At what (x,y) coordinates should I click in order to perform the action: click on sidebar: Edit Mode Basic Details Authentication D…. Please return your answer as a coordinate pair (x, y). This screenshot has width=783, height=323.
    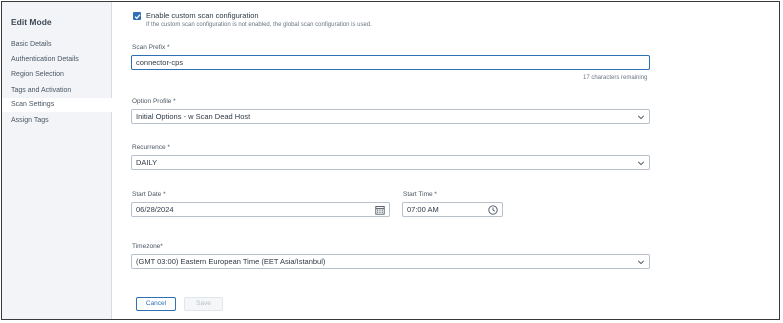
    Looking at the image, I should click on (57, 160).